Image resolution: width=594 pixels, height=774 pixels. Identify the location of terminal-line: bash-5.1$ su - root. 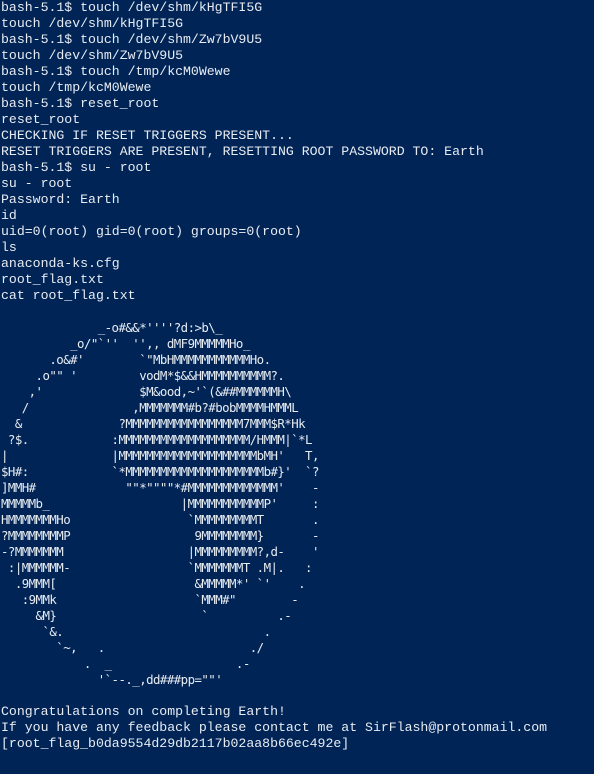
(76, 167).